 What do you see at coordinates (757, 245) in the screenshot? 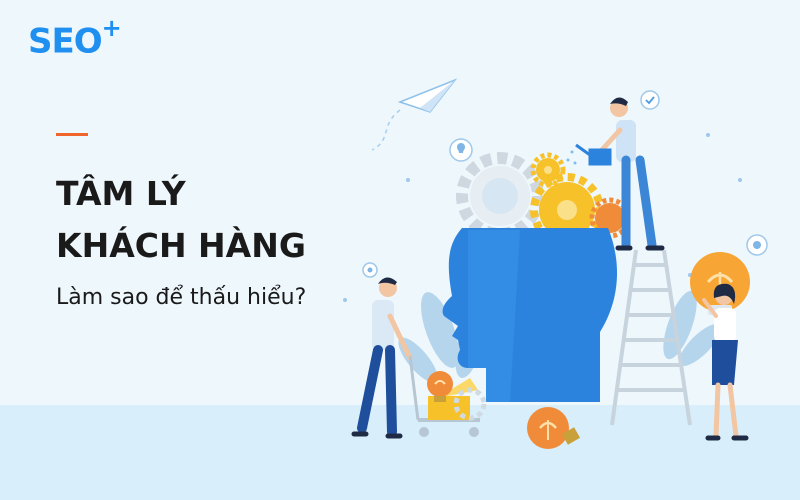
I see `settings-badge-icon` at bounding box center [757, 245].